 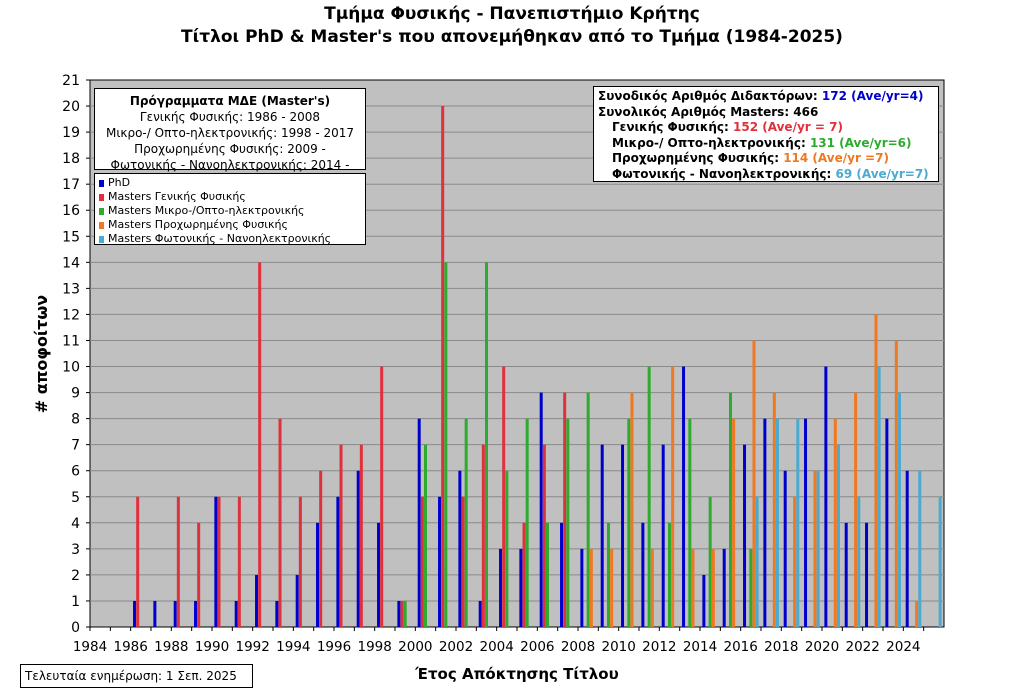 What do you see at coordinates (334, 647) in the screenshot?
I see `x-tick-label: 1996` at bounding box center [334, 647].